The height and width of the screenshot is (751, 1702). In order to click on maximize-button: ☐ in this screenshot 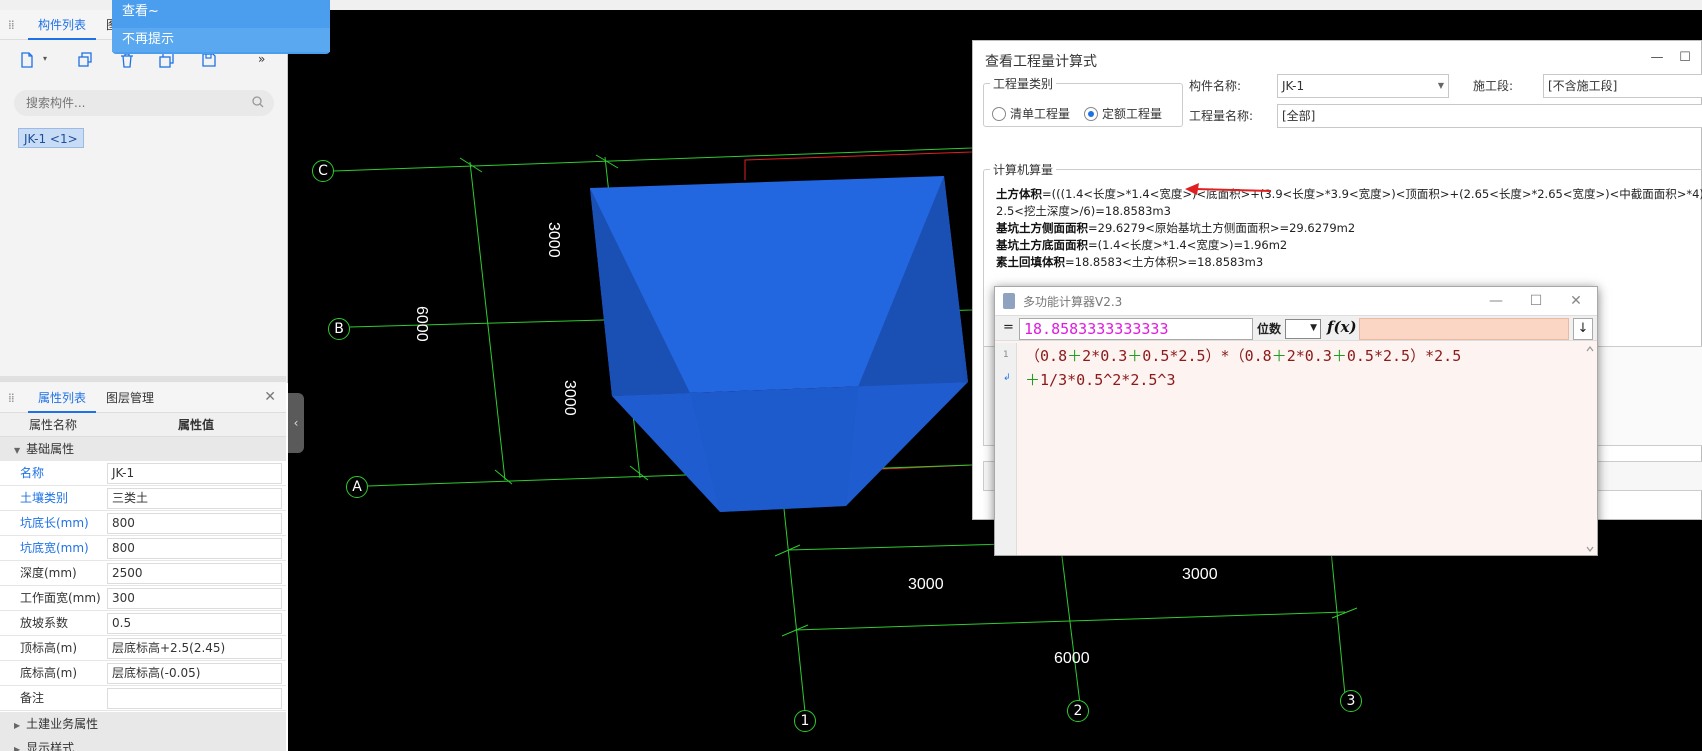, I will do `click(1685, 58)`.